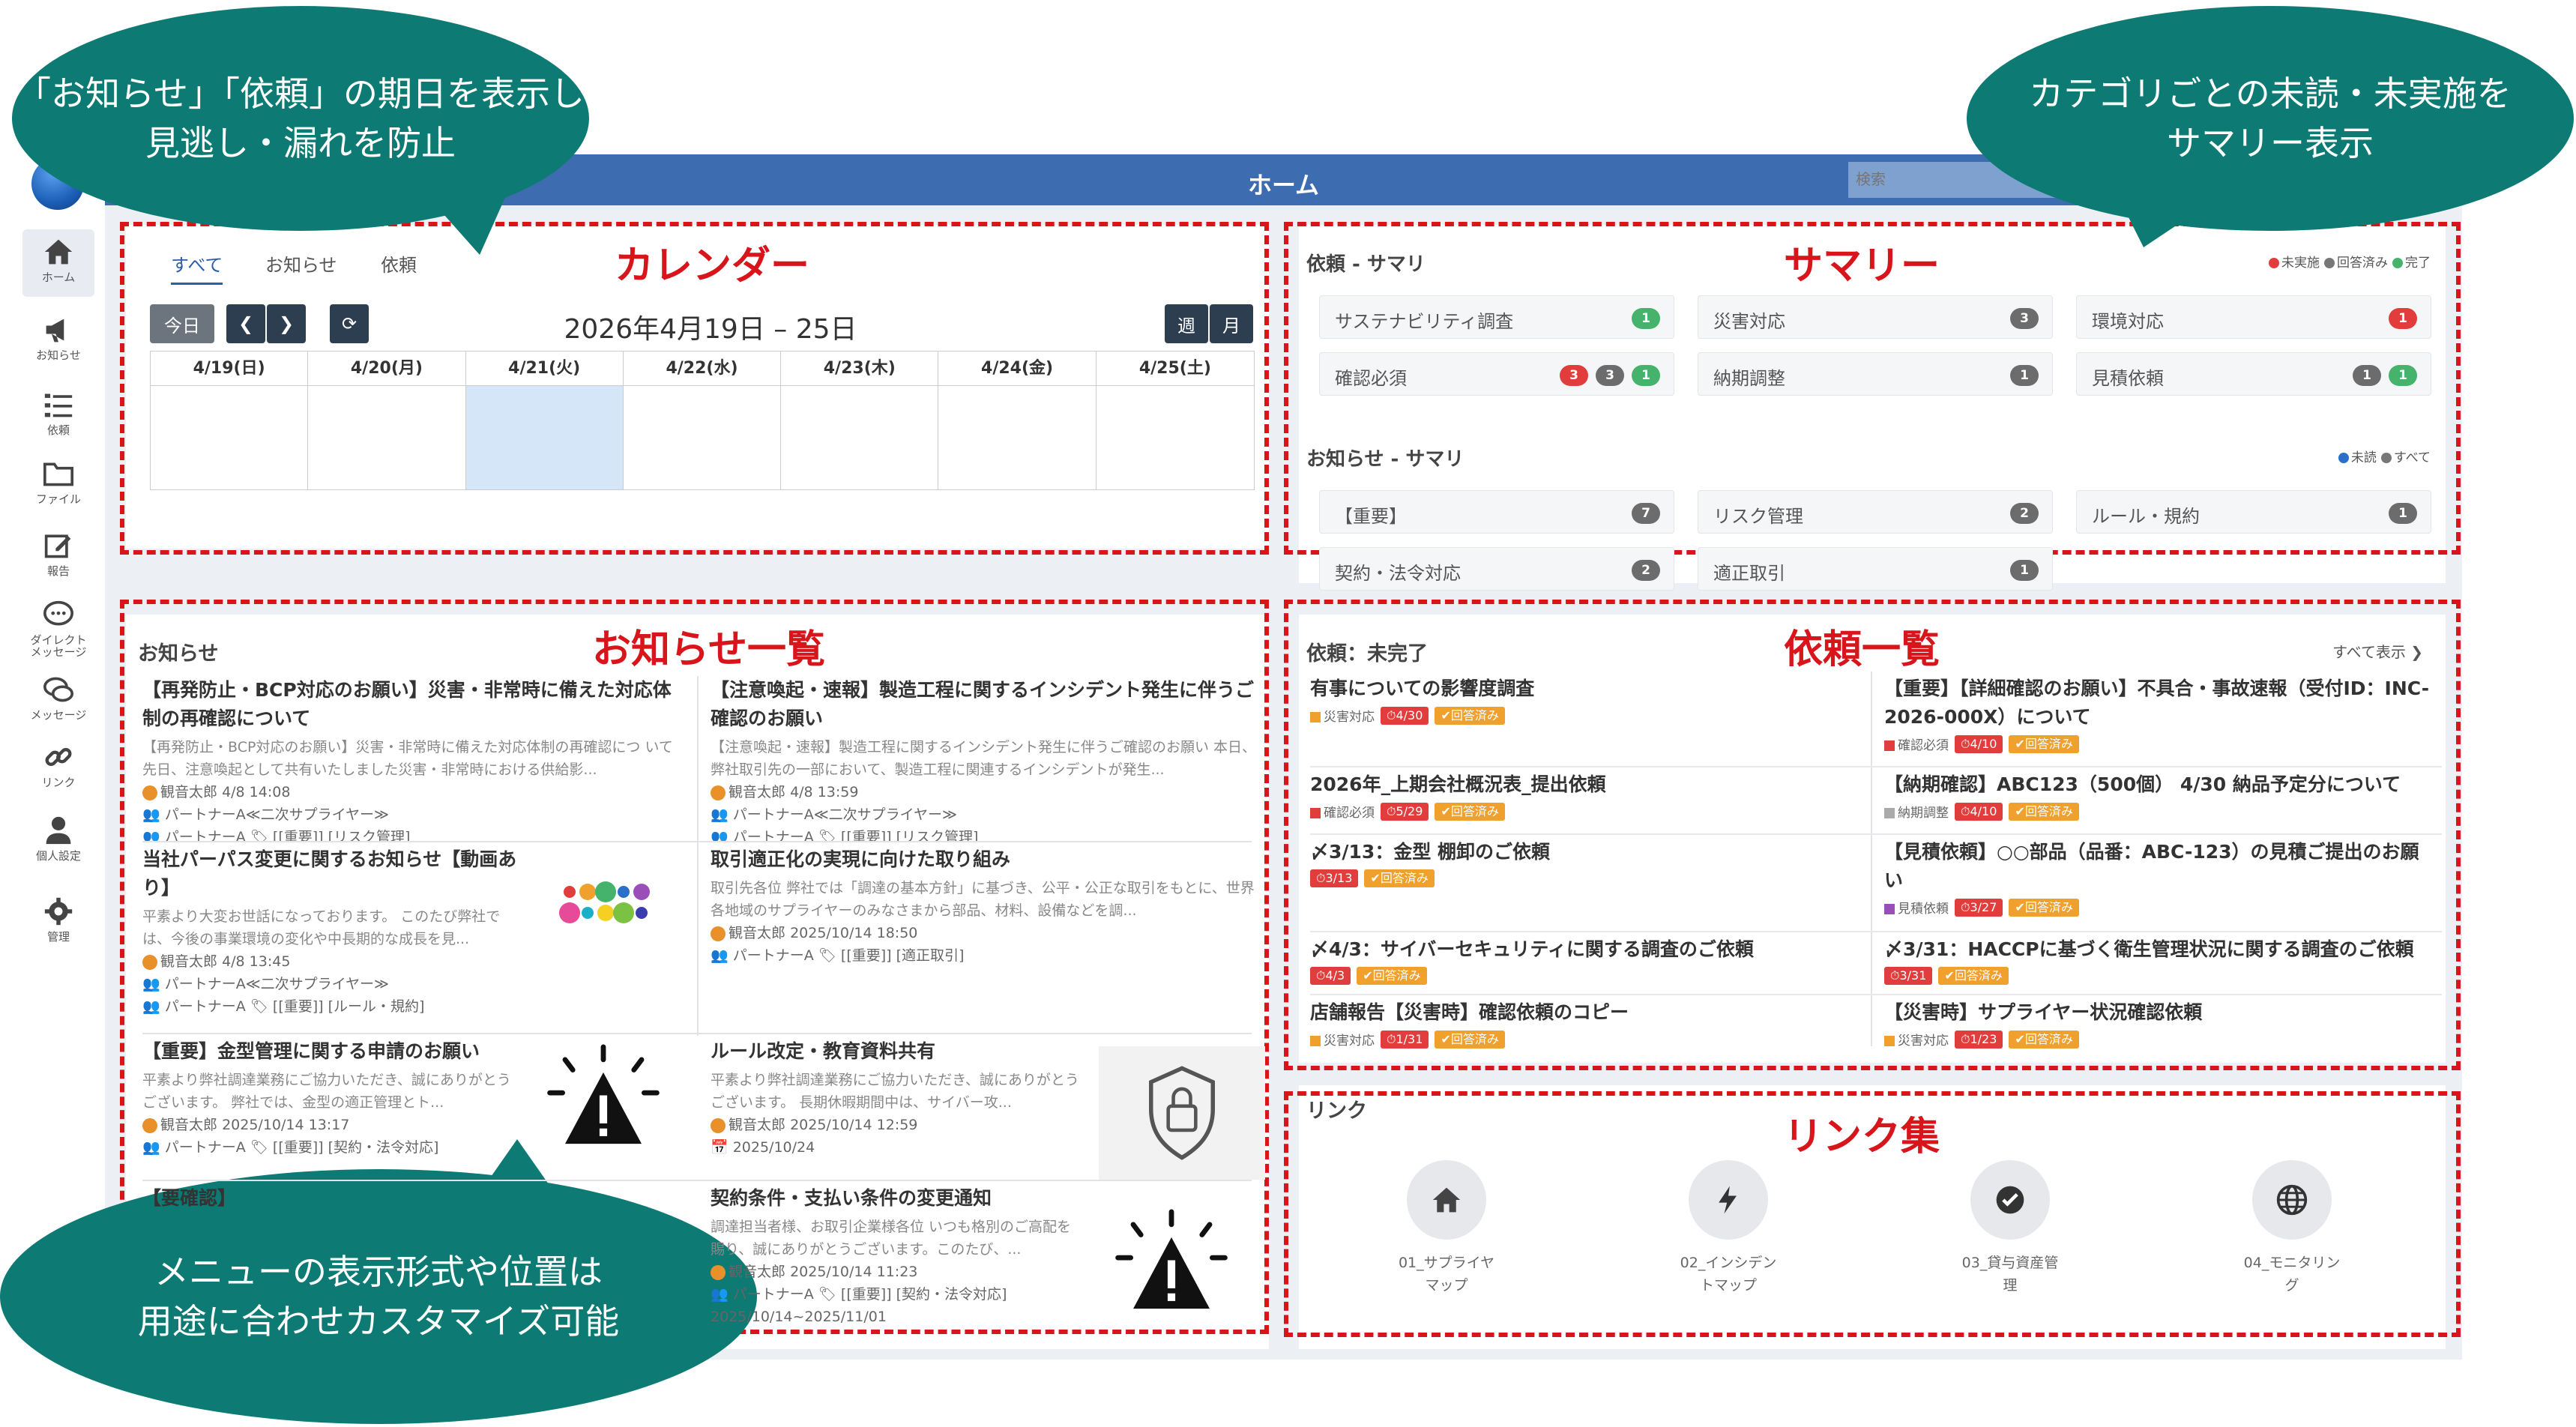 Image resolution: width=2576 pixels, height=1427 pixels. I want to click on request-title: 【災害時】サプライヤー状況確認依頼, so click(2157, 1012).